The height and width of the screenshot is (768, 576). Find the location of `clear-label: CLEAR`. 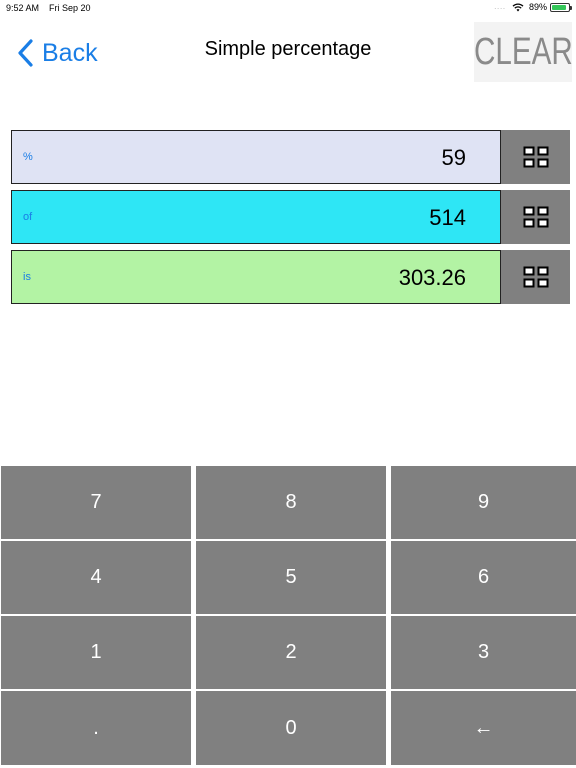

clear-label: CLEAR is located at coordinates (523, 51).